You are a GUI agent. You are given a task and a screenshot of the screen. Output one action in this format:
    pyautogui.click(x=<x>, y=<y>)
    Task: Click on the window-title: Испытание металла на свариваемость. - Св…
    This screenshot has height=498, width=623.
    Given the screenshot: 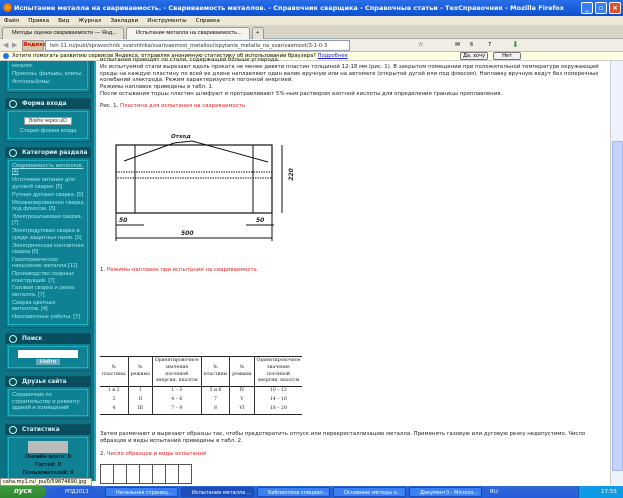 What is the action you would take?
    pyautogui.click(x=289, y=8)
    